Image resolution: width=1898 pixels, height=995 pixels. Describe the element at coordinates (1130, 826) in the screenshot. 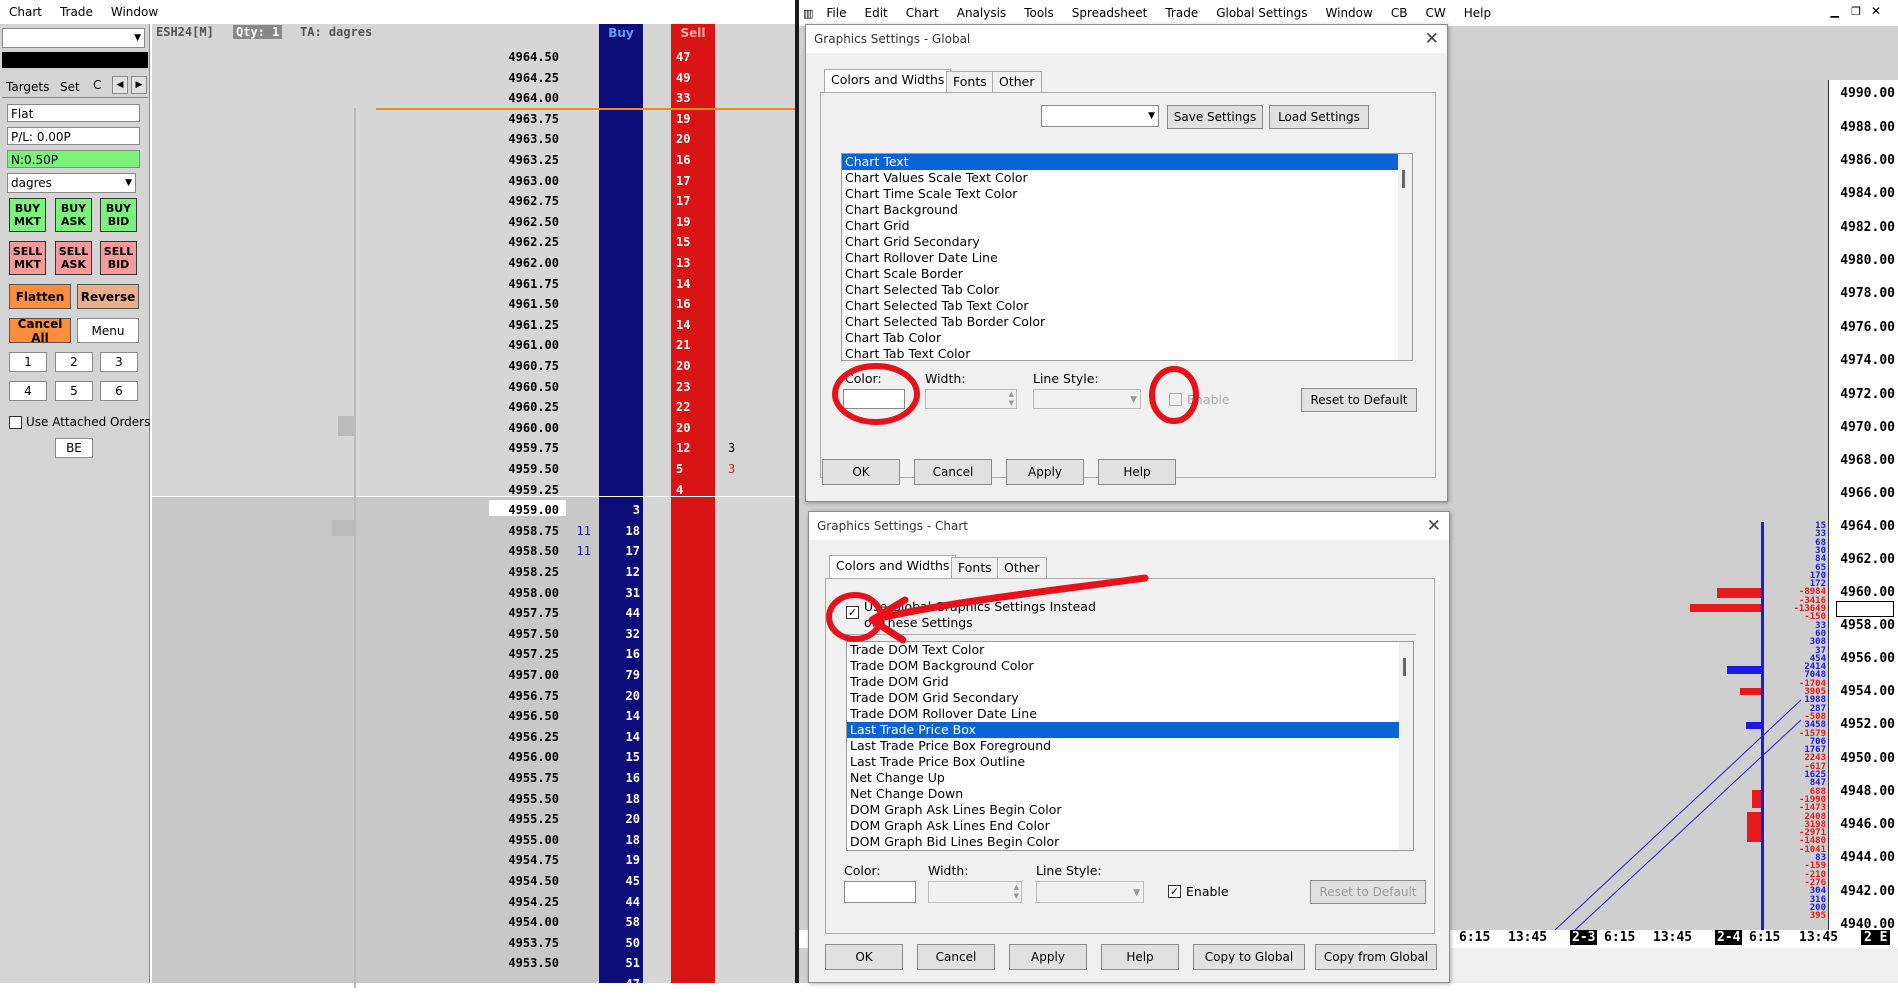

I see `list-item: DOM Graph Ask Lines End Color` at that location.